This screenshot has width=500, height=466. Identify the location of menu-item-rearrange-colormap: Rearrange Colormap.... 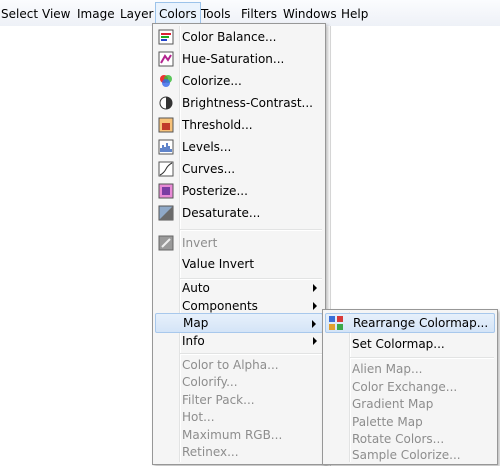
(410, 323).